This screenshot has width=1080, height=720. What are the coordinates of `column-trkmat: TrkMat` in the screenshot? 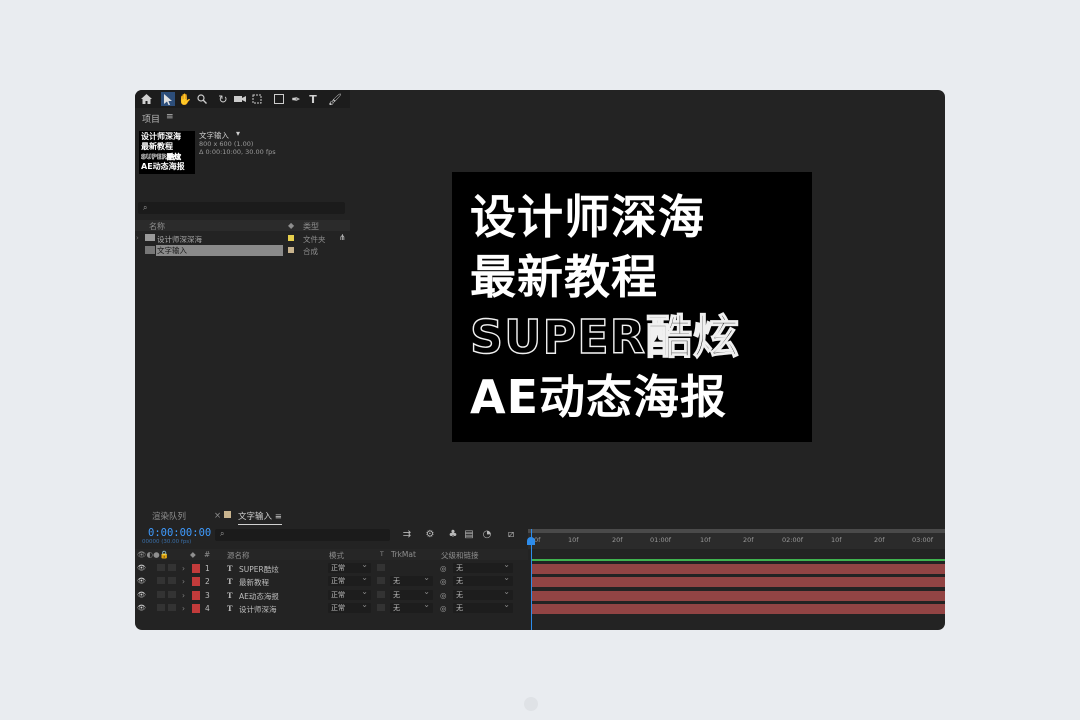 It's located at (403, 554).